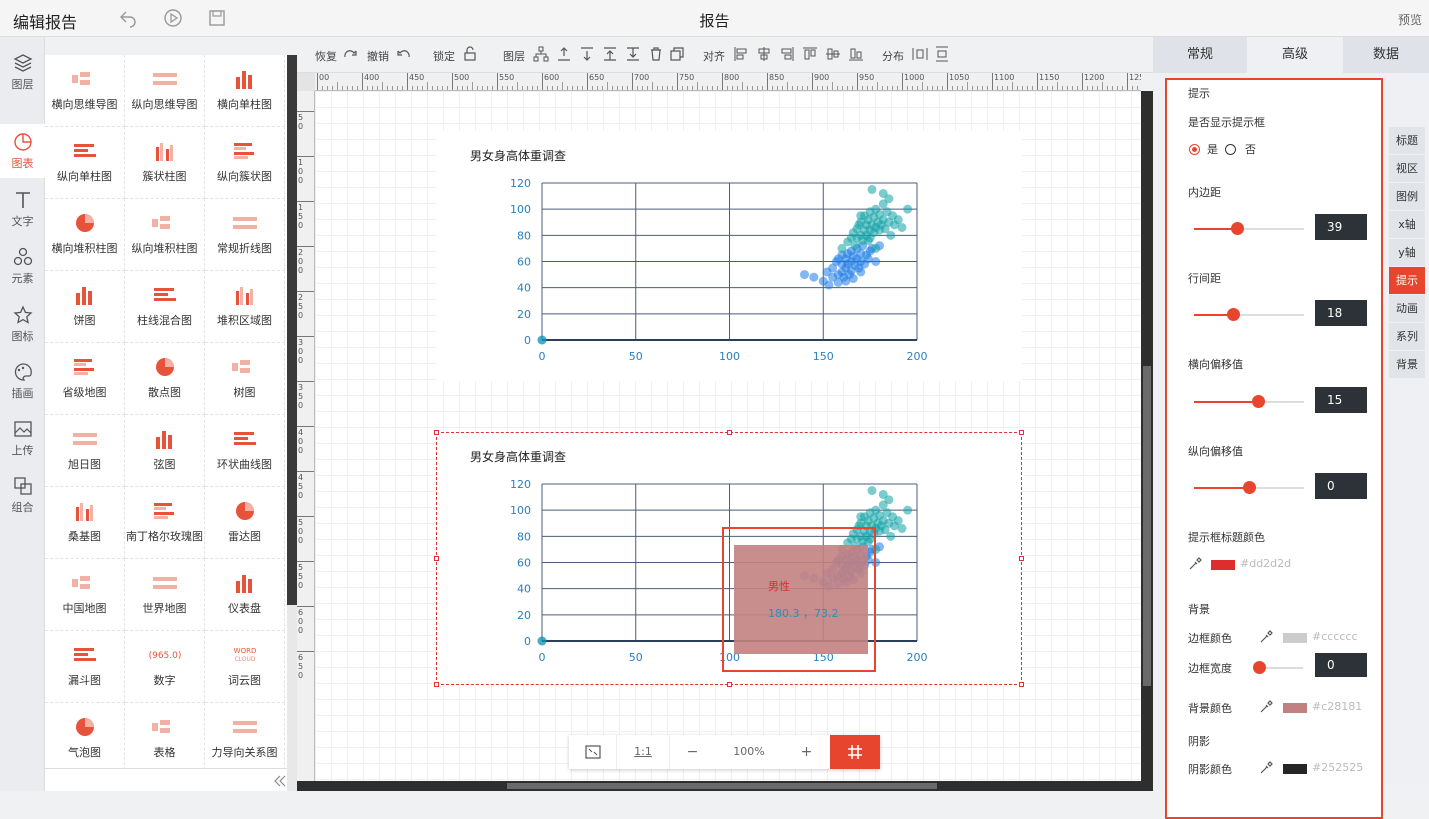  What do you see at coordinates (165, 235) in the screenshot?
I see `chart-type-7: 纵向堆积柱图` at bounding box center [165, 235].